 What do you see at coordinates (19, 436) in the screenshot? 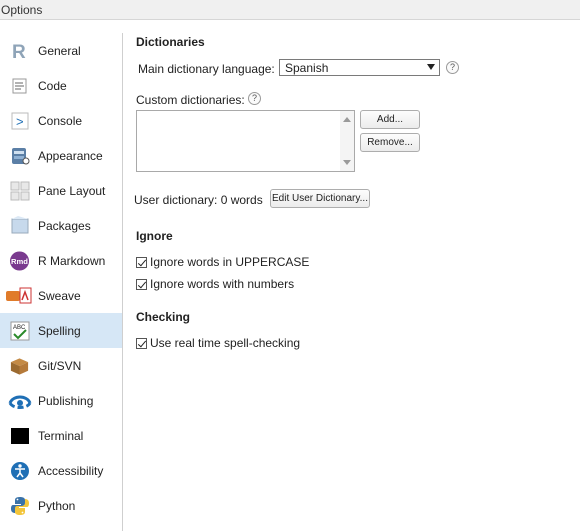
I see `terminal-icon` at bounding box center [19, 436].